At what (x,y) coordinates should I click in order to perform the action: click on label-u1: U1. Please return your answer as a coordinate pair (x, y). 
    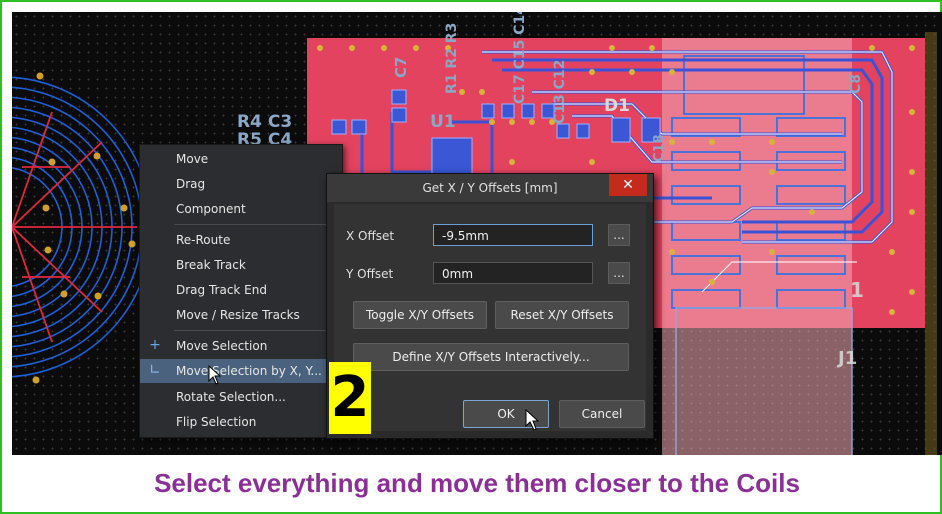
    Looking at the image, I should click on (443, 122).